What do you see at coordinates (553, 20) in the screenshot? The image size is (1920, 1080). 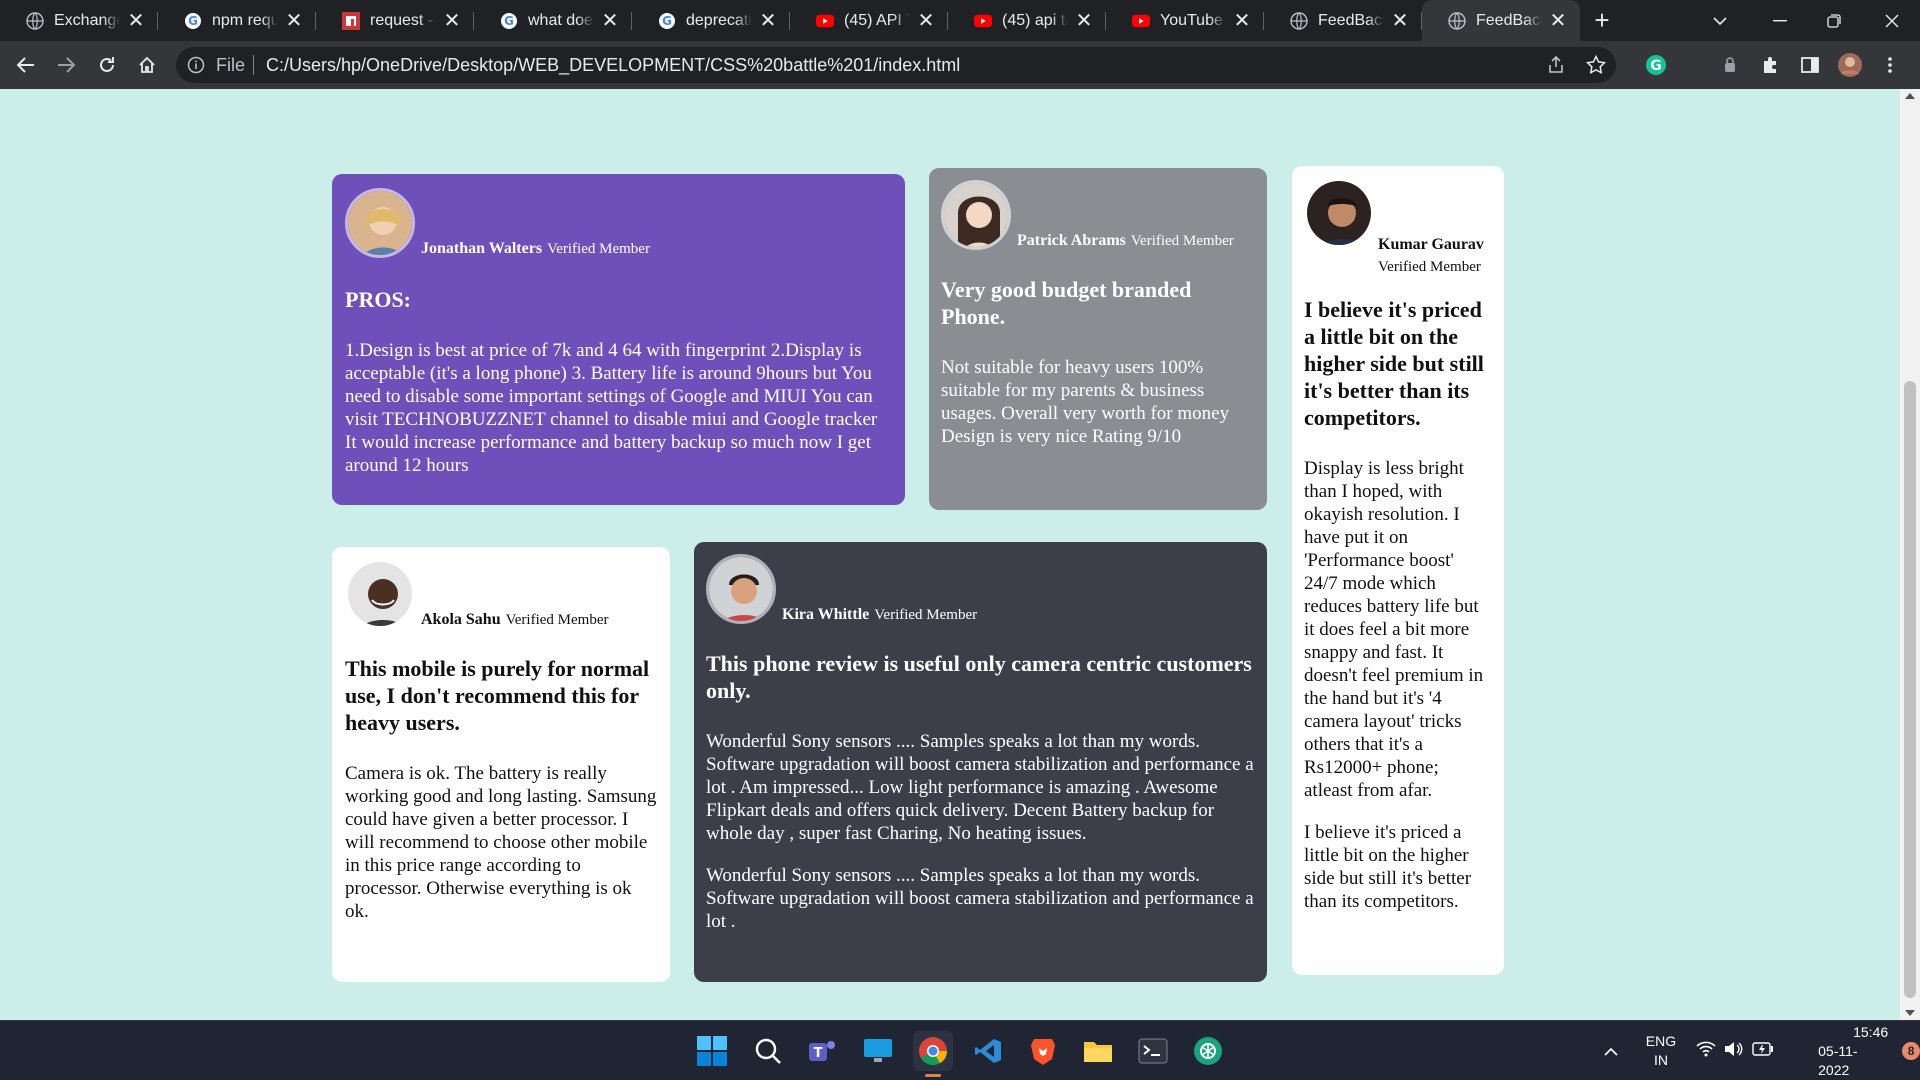 I see `tab-3: Gwhat does c ✕` at bounding box center [553, 20].